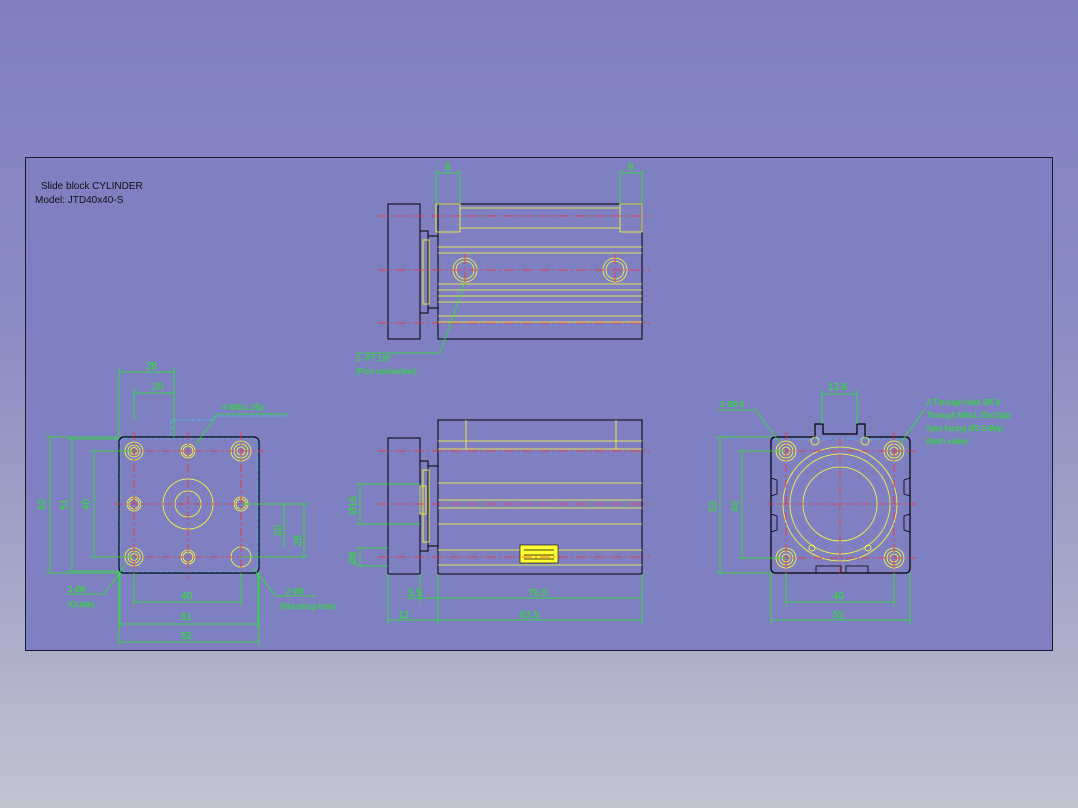  Describe the element at coordinates (298, 540) in the screenshot. I see `front-dim-28-v: 28` at that location.